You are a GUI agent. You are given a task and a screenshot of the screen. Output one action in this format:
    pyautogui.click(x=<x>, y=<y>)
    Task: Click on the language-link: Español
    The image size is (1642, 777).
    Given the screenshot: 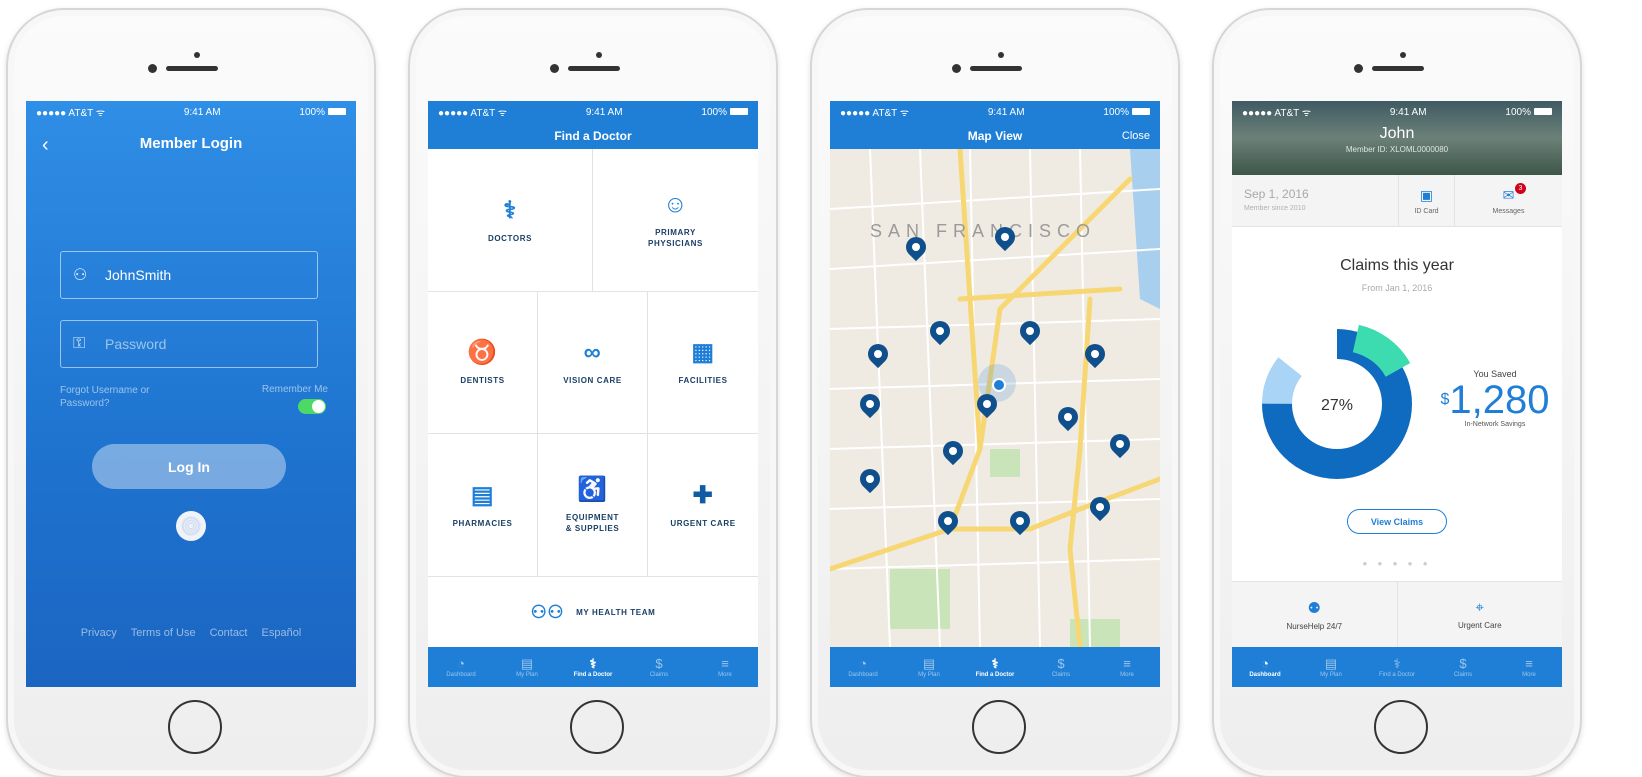 What is the action you would take?
    pyautogui.click(x=282, y=633)
    